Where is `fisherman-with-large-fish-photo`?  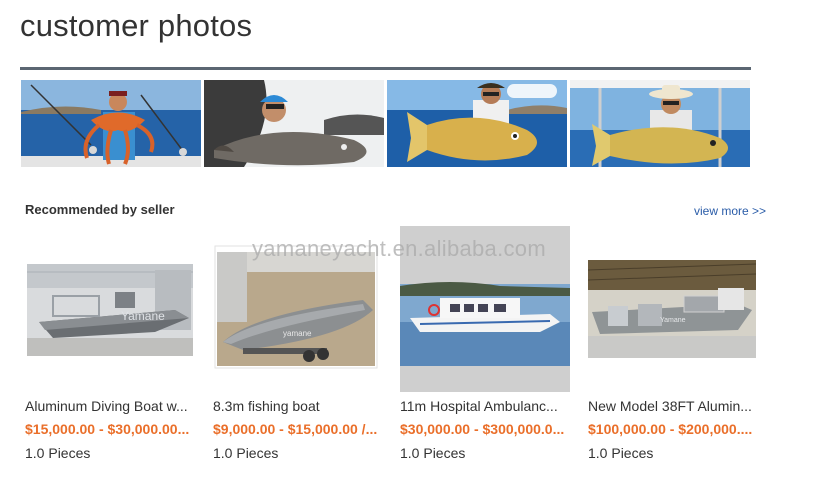
fisherman-with-large-fish-photo is located at coordinates (294, 123).